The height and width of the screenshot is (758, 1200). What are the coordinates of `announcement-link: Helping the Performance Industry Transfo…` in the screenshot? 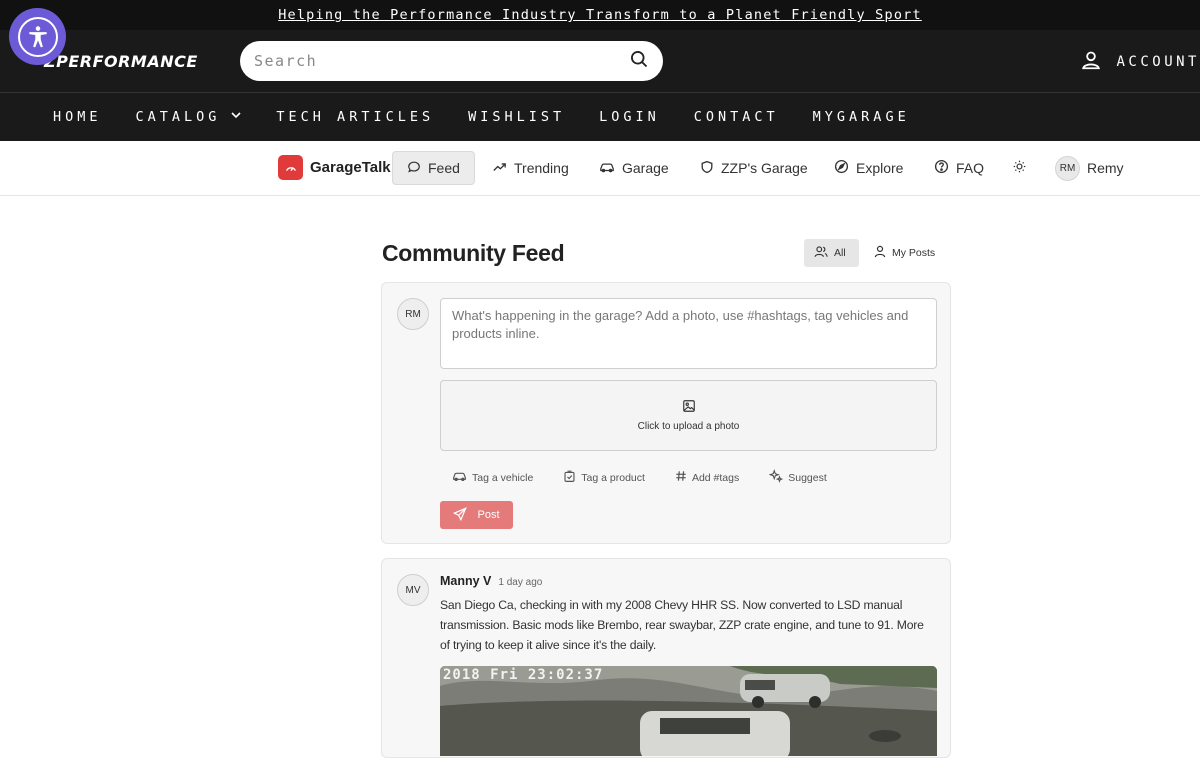 It's located at (600, 15).